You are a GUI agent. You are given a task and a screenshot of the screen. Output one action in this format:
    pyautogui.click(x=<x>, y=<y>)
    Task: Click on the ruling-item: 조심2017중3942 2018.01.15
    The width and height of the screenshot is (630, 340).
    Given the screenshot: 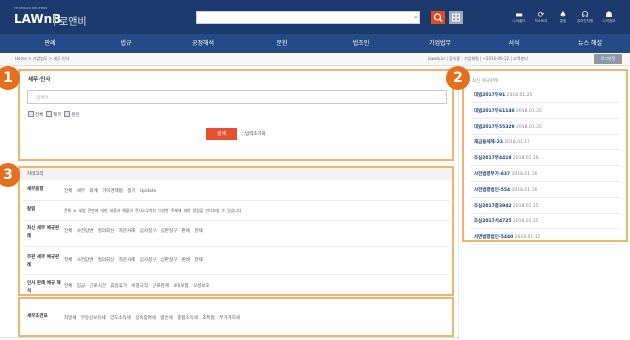 What is the action you would take?
    pyautogui.click(x=506, y=206)
    